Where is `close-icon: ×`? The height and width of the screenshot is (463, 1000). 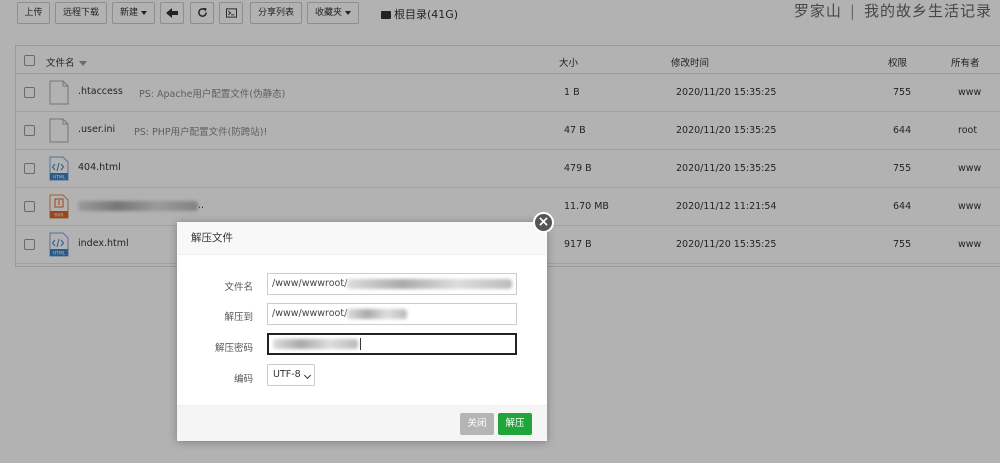
close-icon: × is located at coordinates (543, 222).